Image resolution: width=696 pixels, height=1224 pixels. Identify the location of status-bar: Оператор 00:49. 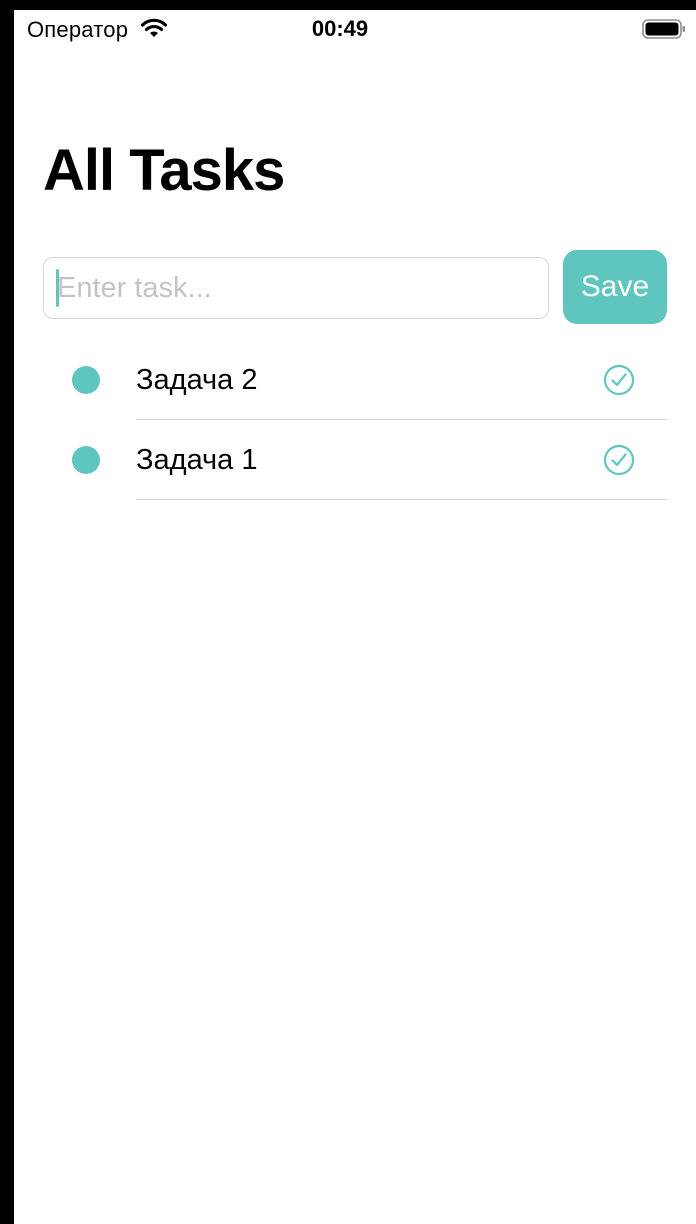
(355, 30).